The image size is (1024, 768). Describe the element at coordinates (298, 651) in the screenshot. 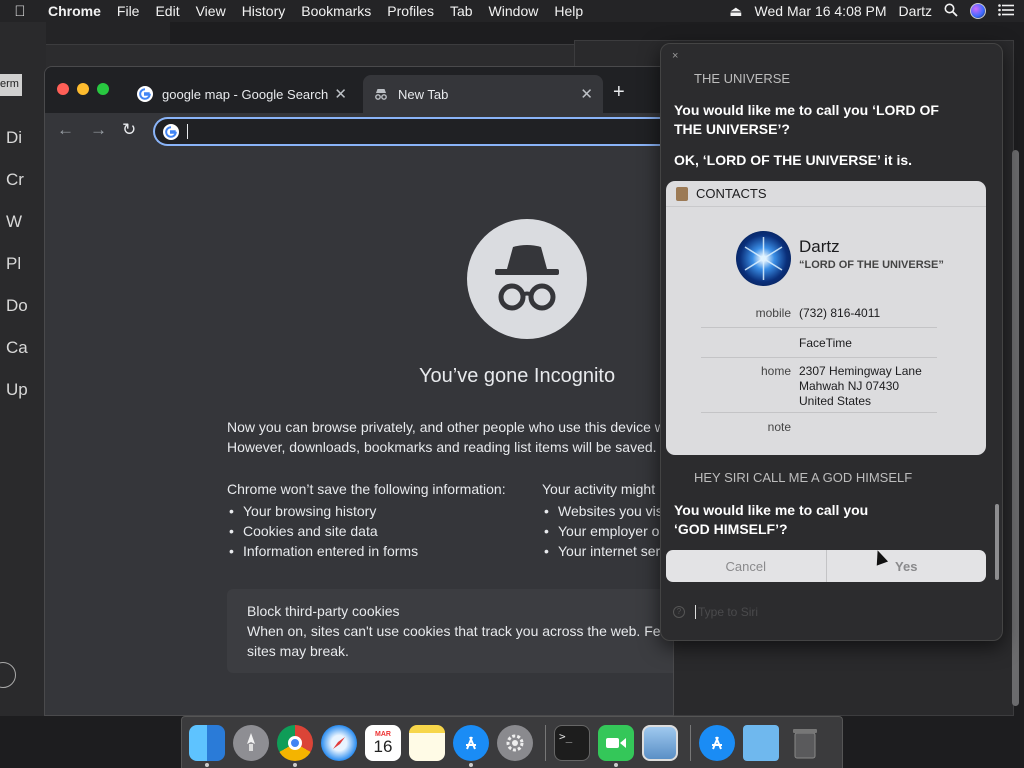

I see `cookies-description: sites may break.` at that location.